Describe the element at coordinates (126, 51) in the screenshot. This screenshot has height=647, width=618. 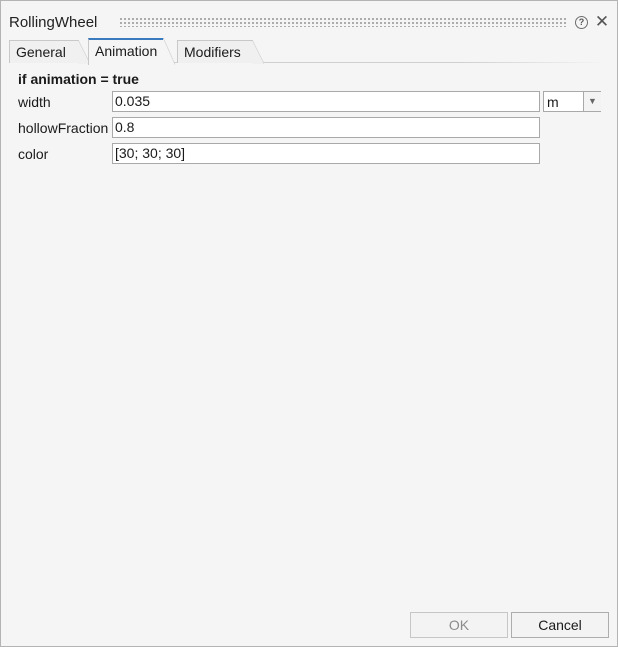
I see `tab-label: Animation` at that location.